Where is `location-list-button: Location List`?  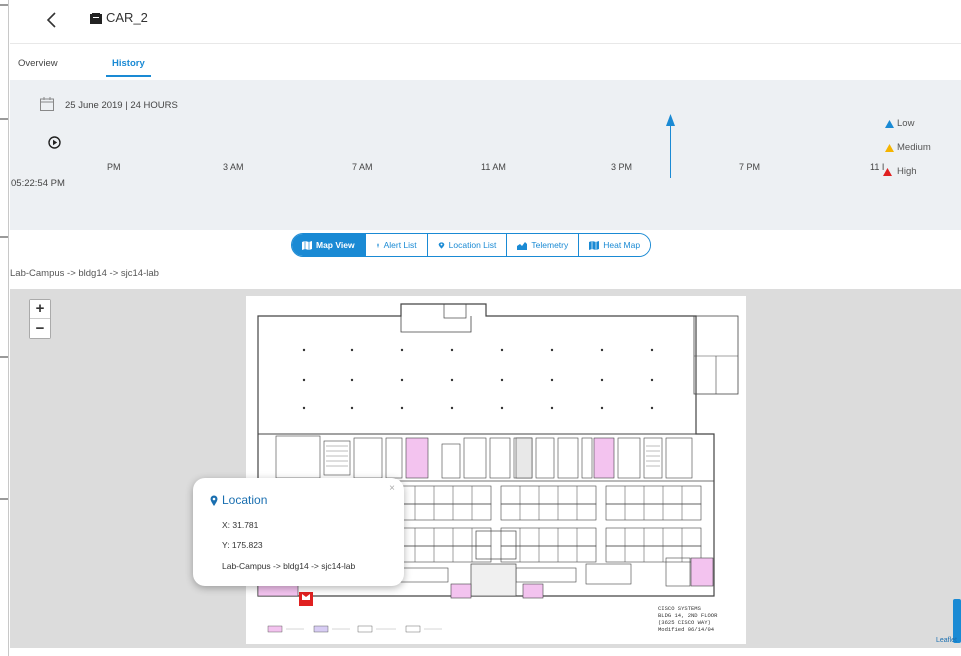 location-list-button: Location List is located at coordinates (467, 245).